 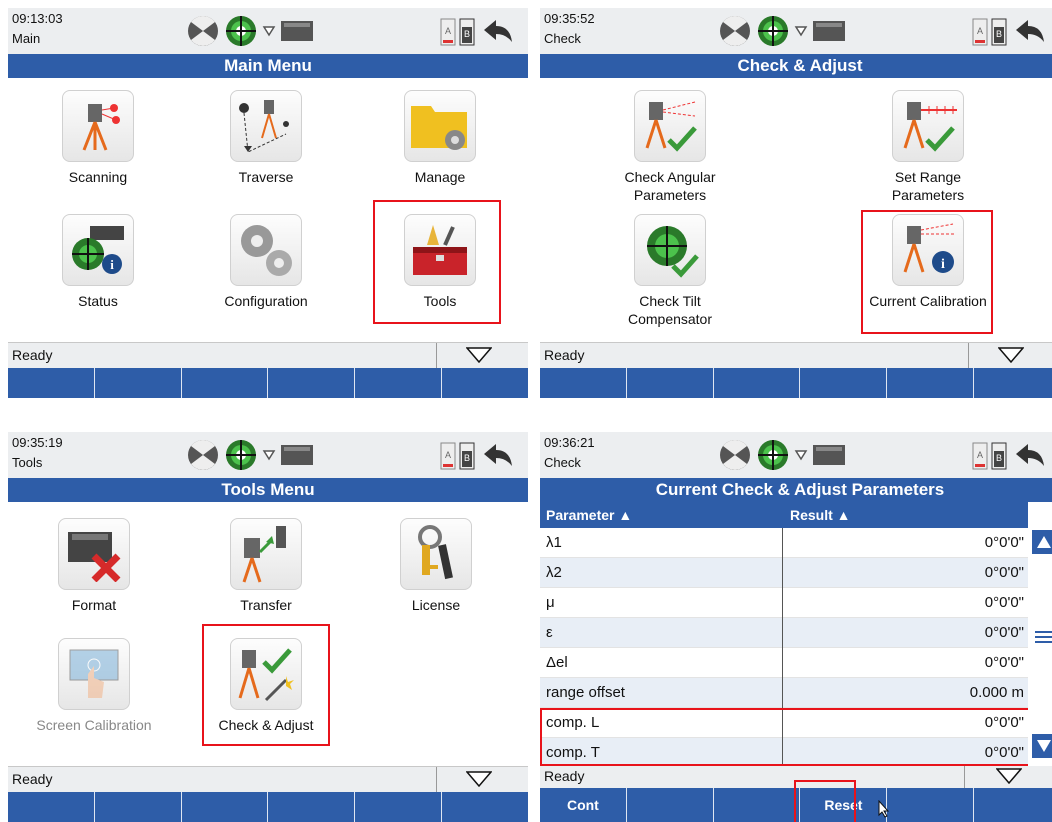 I want to click on format-tile: Format, so click(x=94, y=566).